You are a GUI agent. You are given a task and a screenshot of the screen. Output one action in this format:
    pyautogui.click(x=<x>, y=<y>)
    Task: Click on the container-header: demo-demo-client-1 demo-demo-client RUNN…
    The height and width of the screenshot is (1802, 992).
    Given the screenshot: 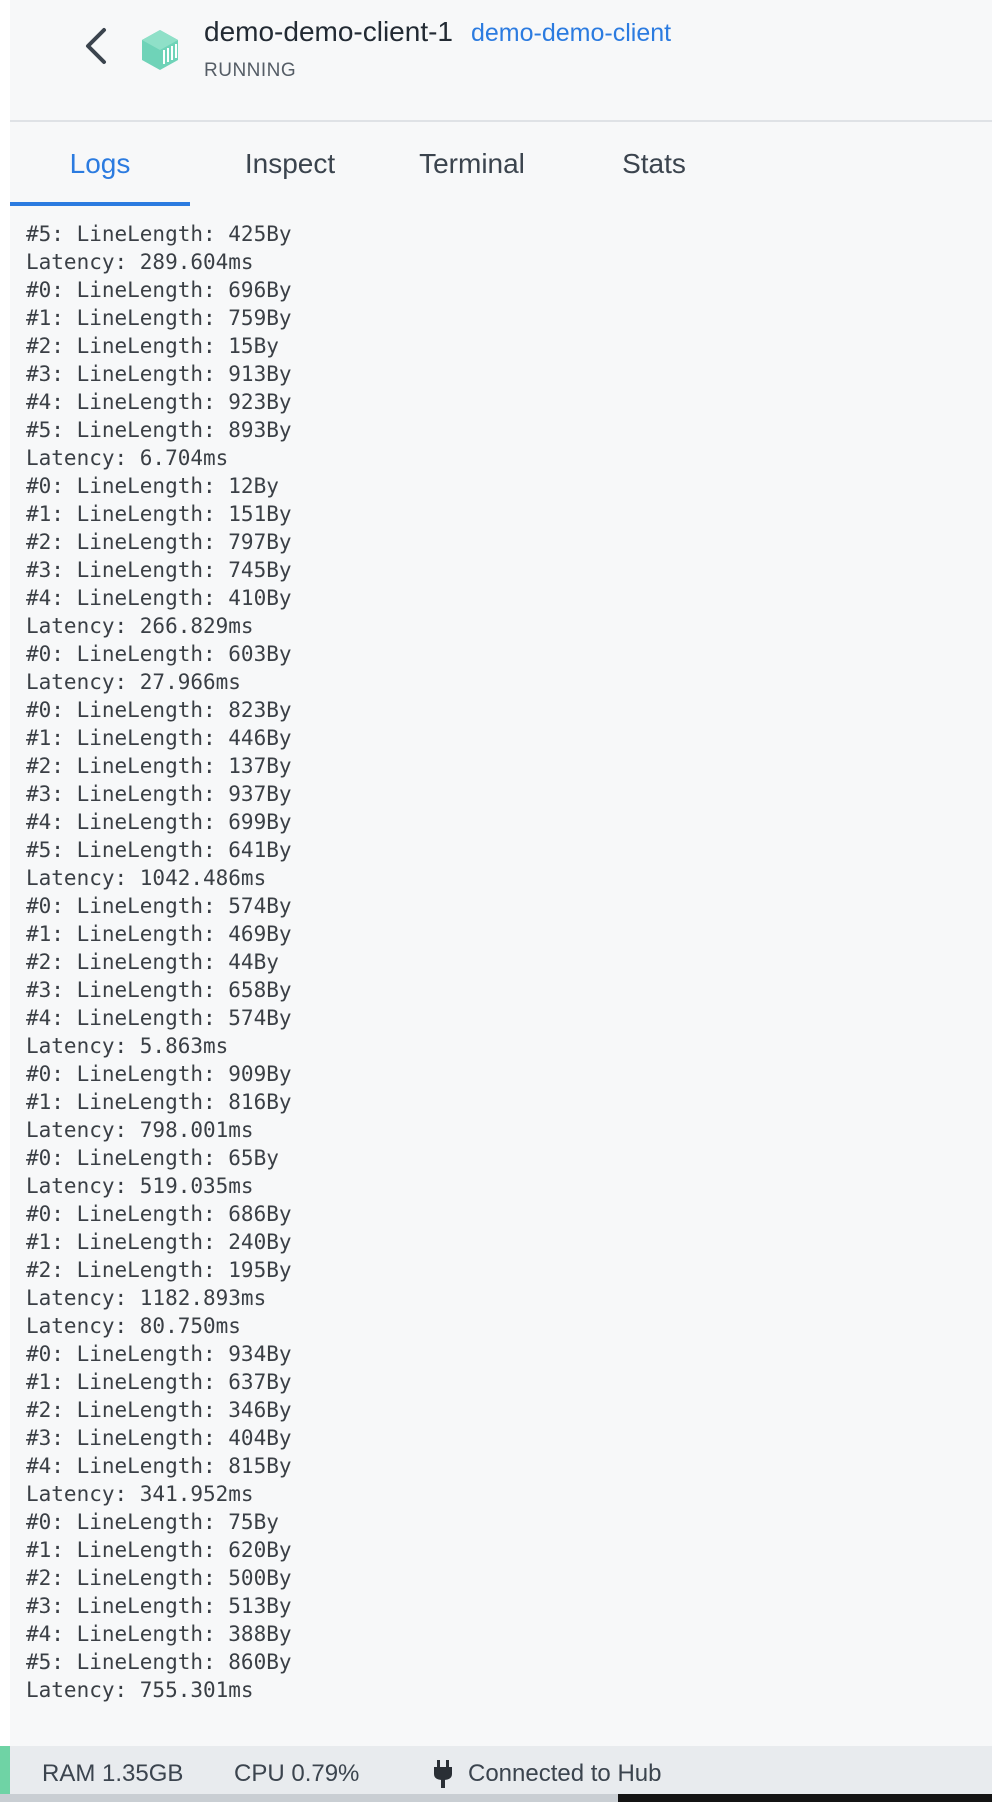 What is the action you would take?
    pyautogui.click(x=501, y=61)
    